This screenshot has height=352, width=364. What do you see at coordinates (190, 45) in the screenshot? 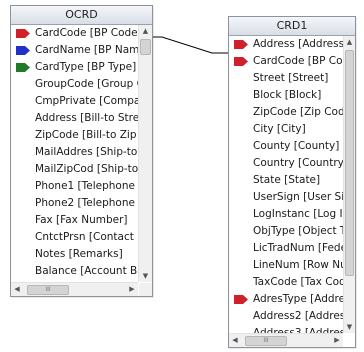
I see `relationship-line` at bounding box center [190, 45].